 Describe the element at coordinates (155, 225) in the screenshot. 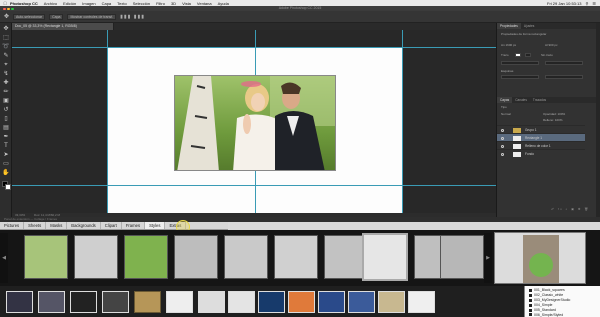

I see `tab-styles: Styles` at that location.